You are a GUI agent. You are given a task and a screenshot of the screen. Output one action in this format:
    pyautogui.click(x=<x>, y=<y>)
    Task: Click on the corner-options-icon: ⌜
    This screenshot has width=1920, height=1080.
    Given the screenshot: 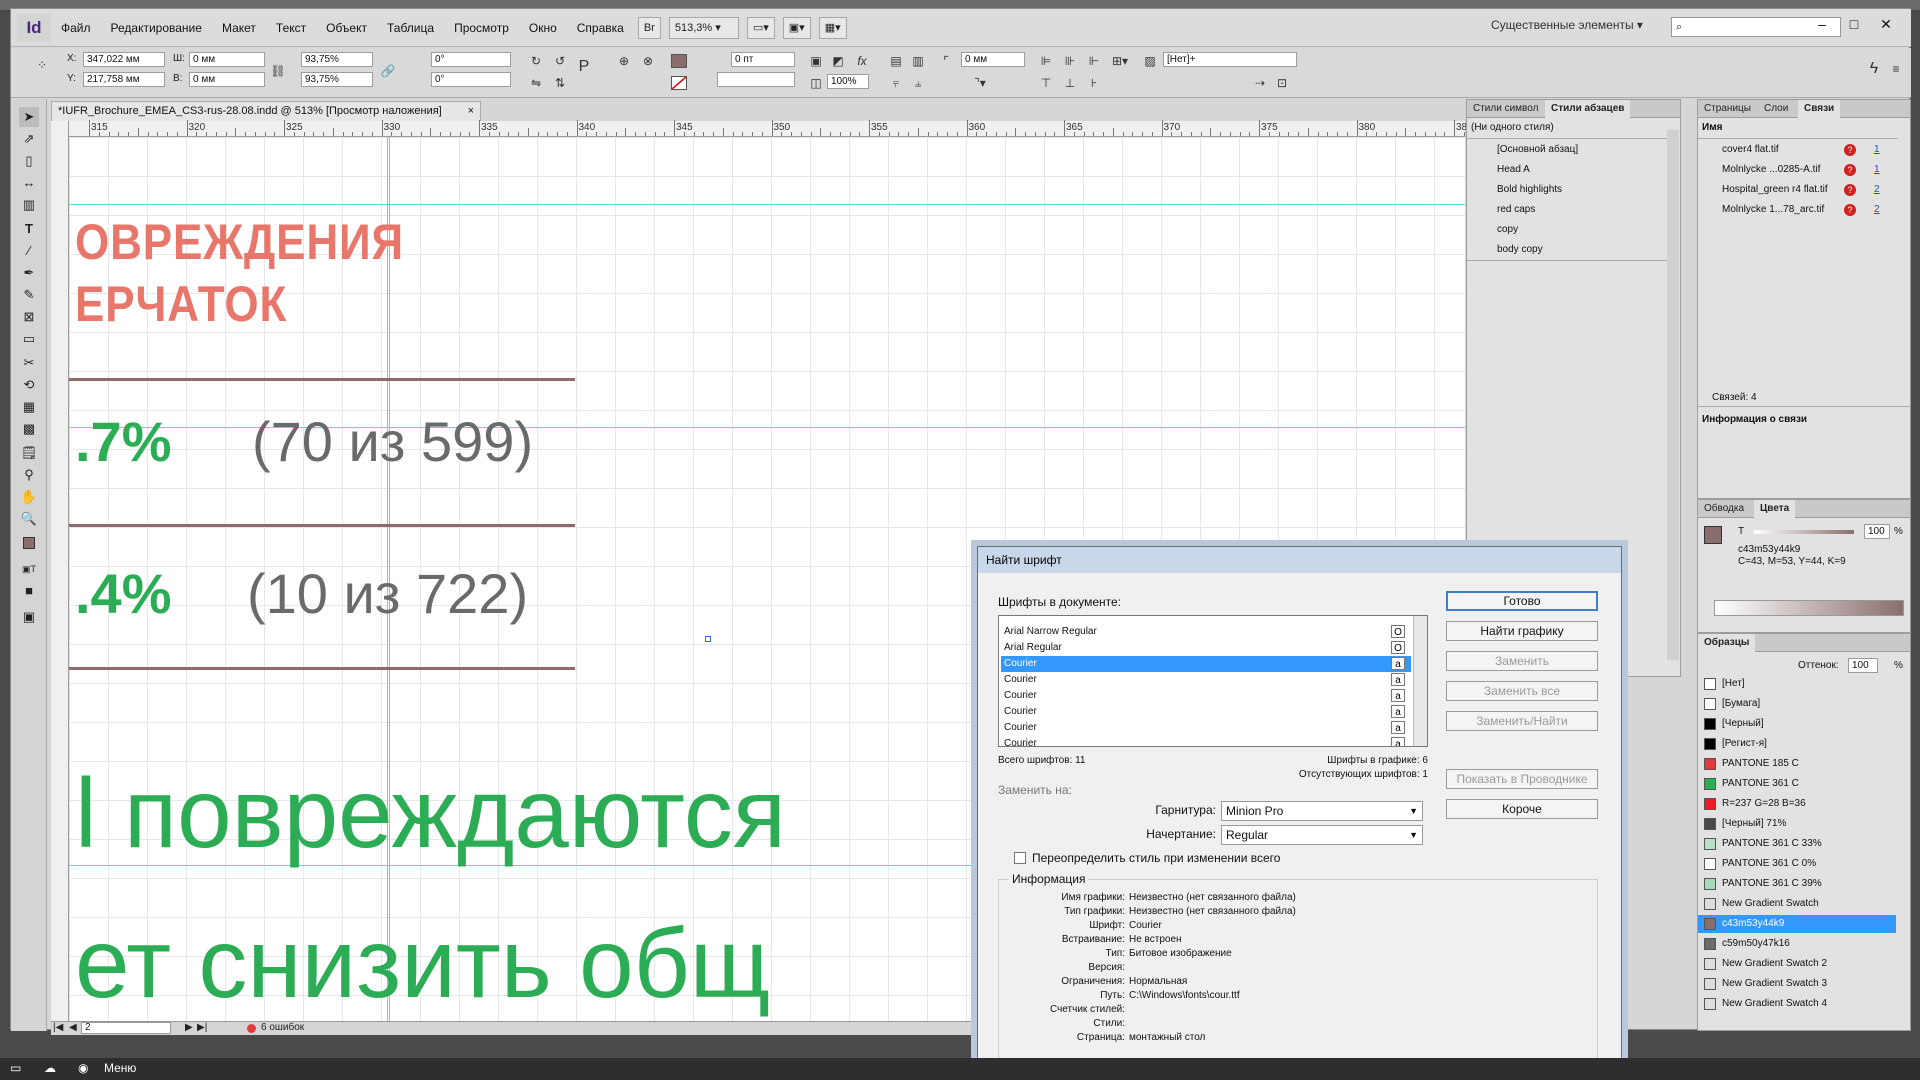 What is the action you would take?
    pyautogui.click(x=946, y=61)
    